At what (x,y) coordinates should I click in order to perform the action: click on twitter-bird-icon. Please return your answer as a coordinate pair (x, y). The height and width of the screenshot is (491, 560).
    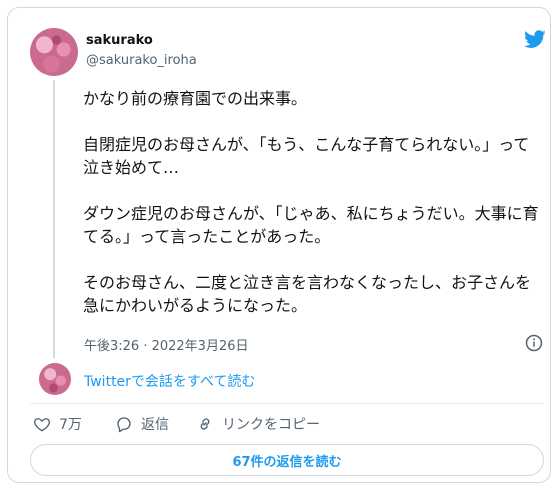
    Looking at the image, I should click on (535, 39).